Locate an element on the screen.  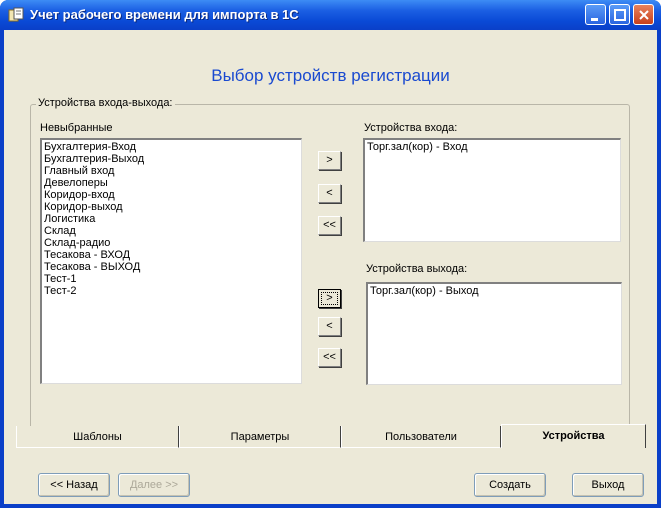
tab-users: Пользователи is located at coordinates (421, 437).